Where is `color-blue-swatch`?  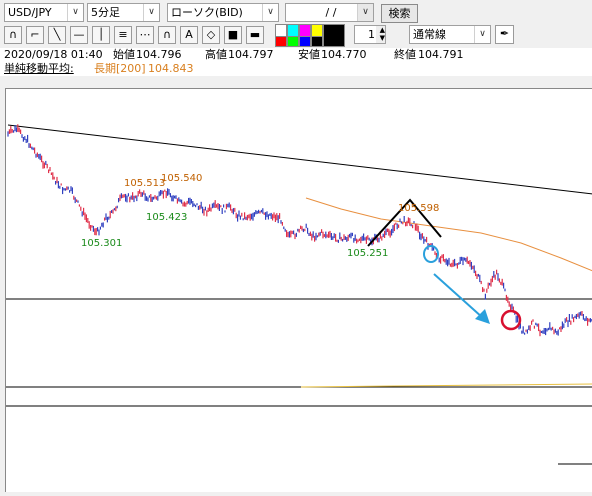
color-blue-swatch is located at coordinates (305, 41).